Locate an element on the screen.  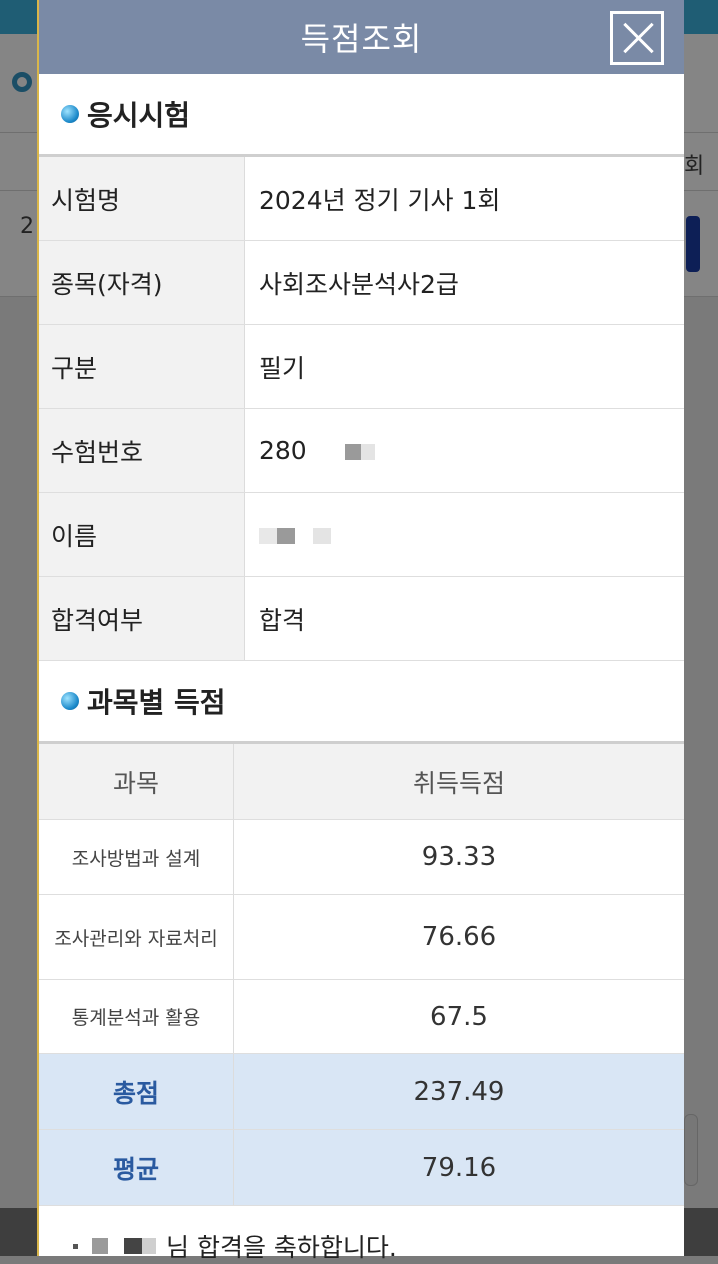
table-row: 조사방법과 설계 93.33 is located at coordinates (361, 857).